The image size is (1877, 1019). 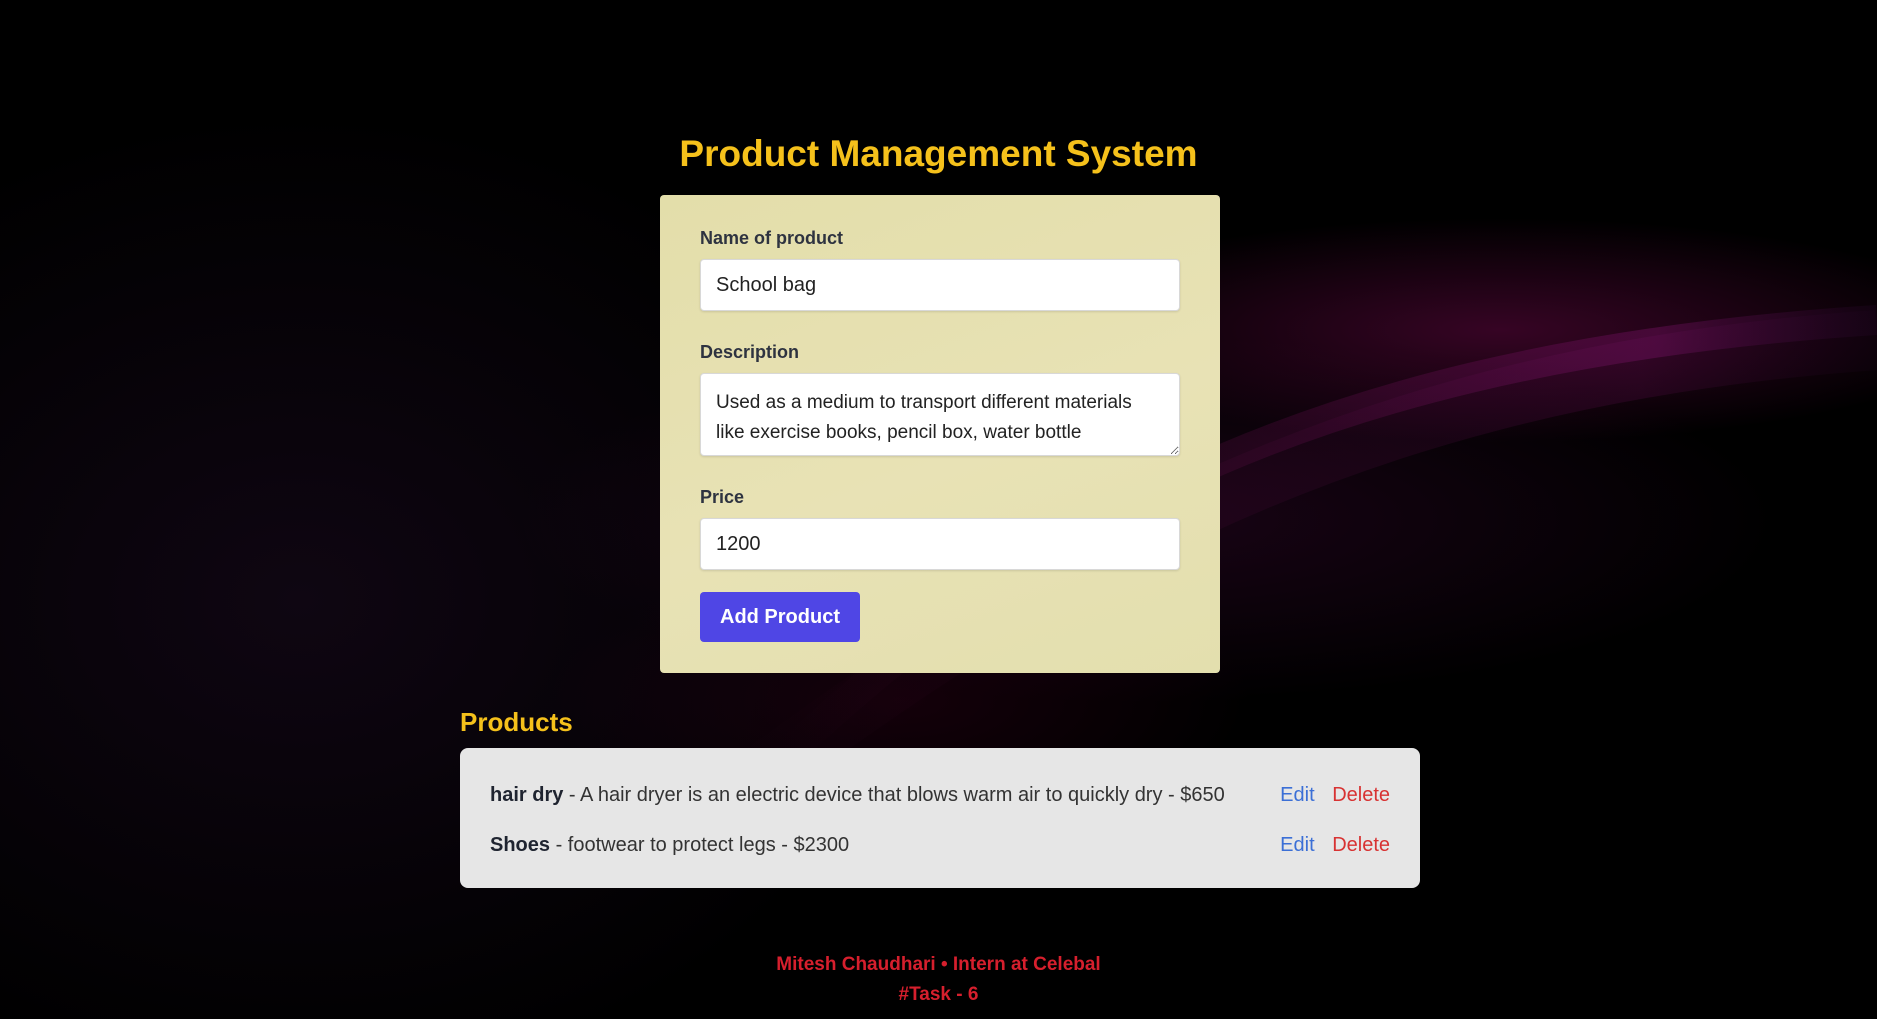 What do you see at coordinates (780, 617) in the screenshot?
I see `add-product-button: Add Product` at bounding box center [780, 617].